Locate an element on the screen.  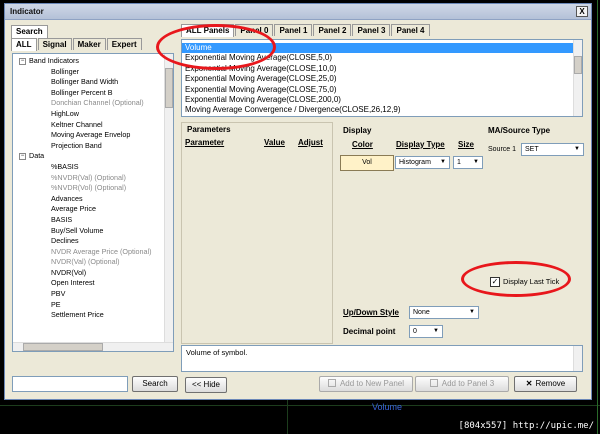
hide-button: << Hide is located at coordinates (206, 385).